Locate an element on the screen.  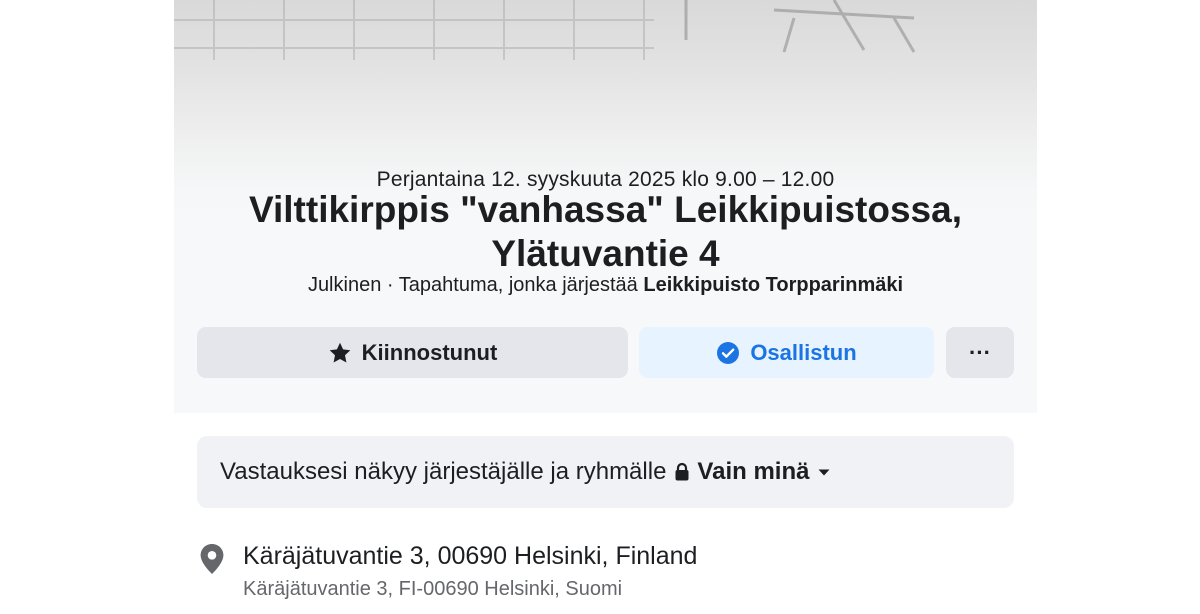
event-visibility: Julkinen is located at coordinates (344, 285).